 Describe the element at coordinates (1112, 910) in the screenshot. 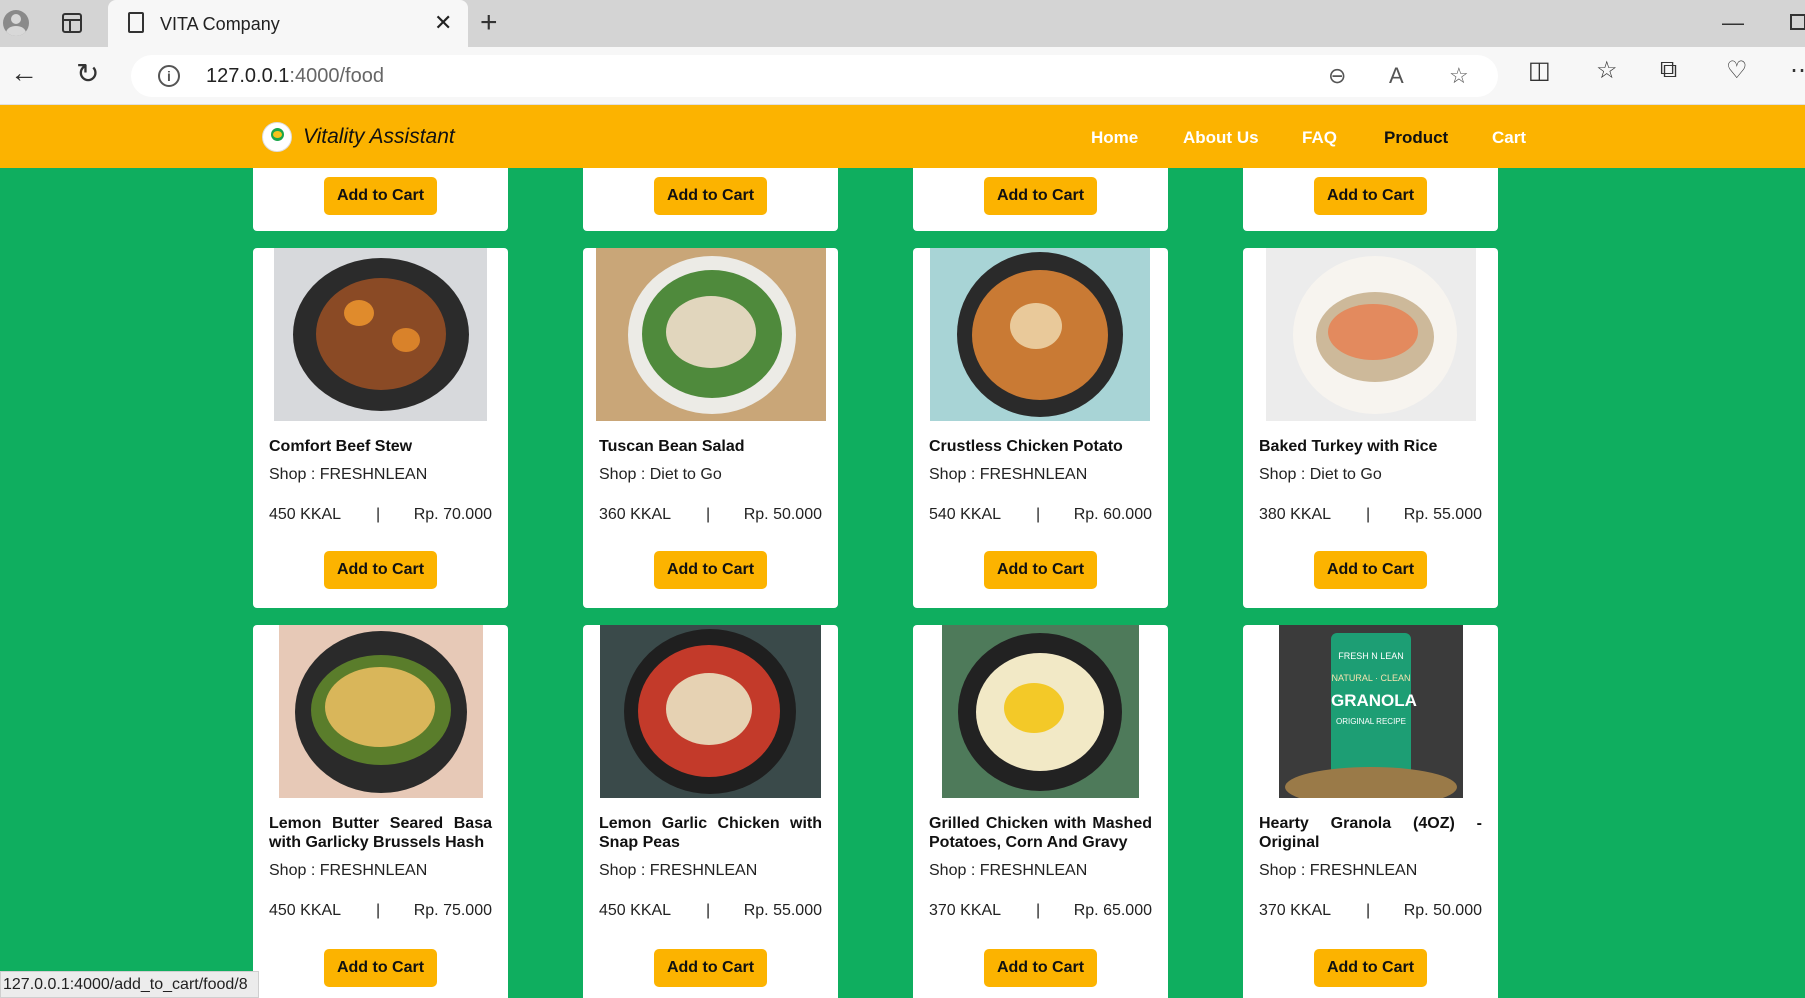

I see `product-price: Rp. 65.000` at that location.